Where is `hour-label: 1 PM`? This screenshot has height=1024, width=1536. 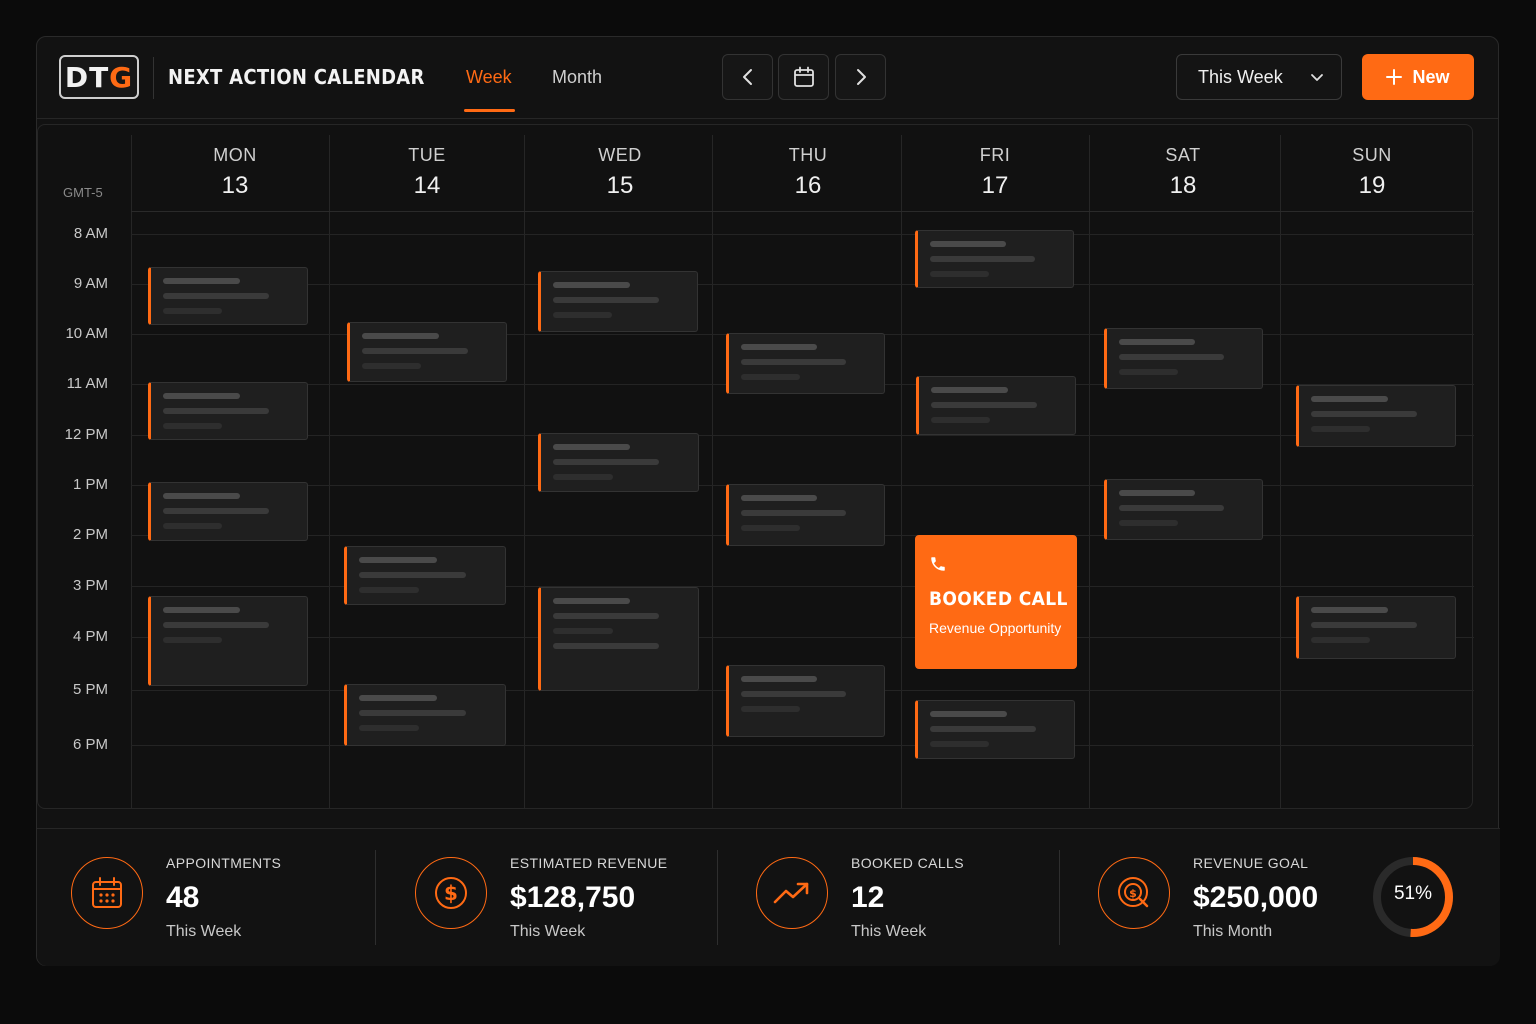
hour-label: 1 PM is located at coordinates (90, 484).